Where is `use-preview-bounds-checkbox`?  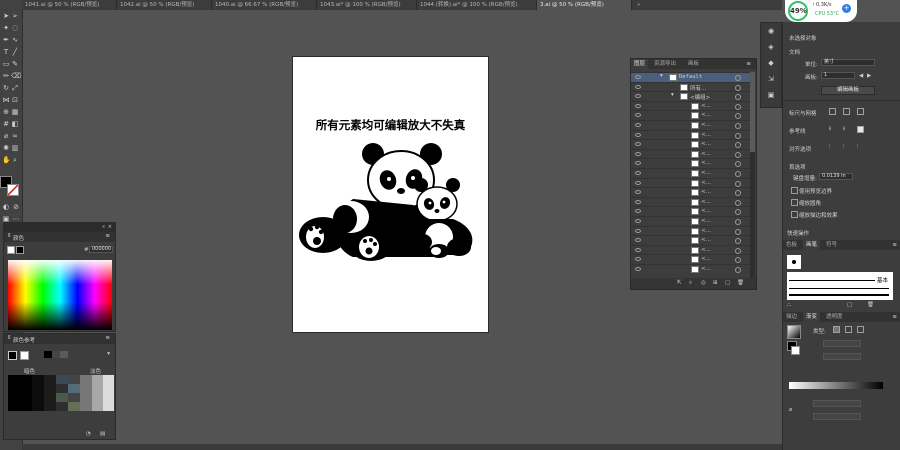 use-preview-bounds-checkbox is located at coordinates (794, 190).